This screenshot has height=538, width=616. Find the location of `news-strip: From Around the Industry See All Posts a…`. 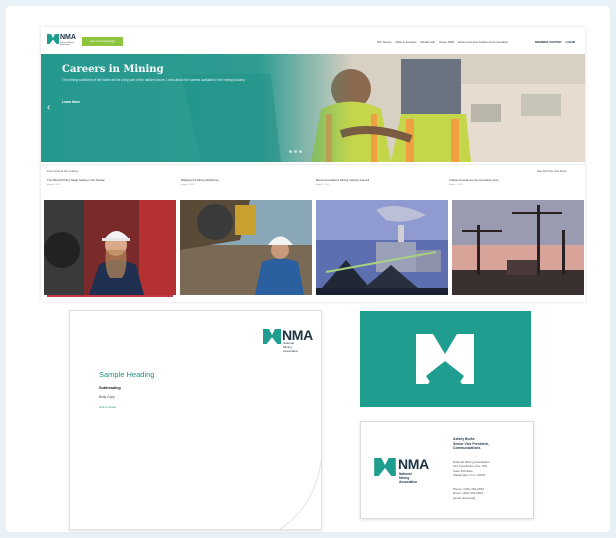

news-strip: From Around the Industry See All Posts a… is located at coordinates (313, 182).